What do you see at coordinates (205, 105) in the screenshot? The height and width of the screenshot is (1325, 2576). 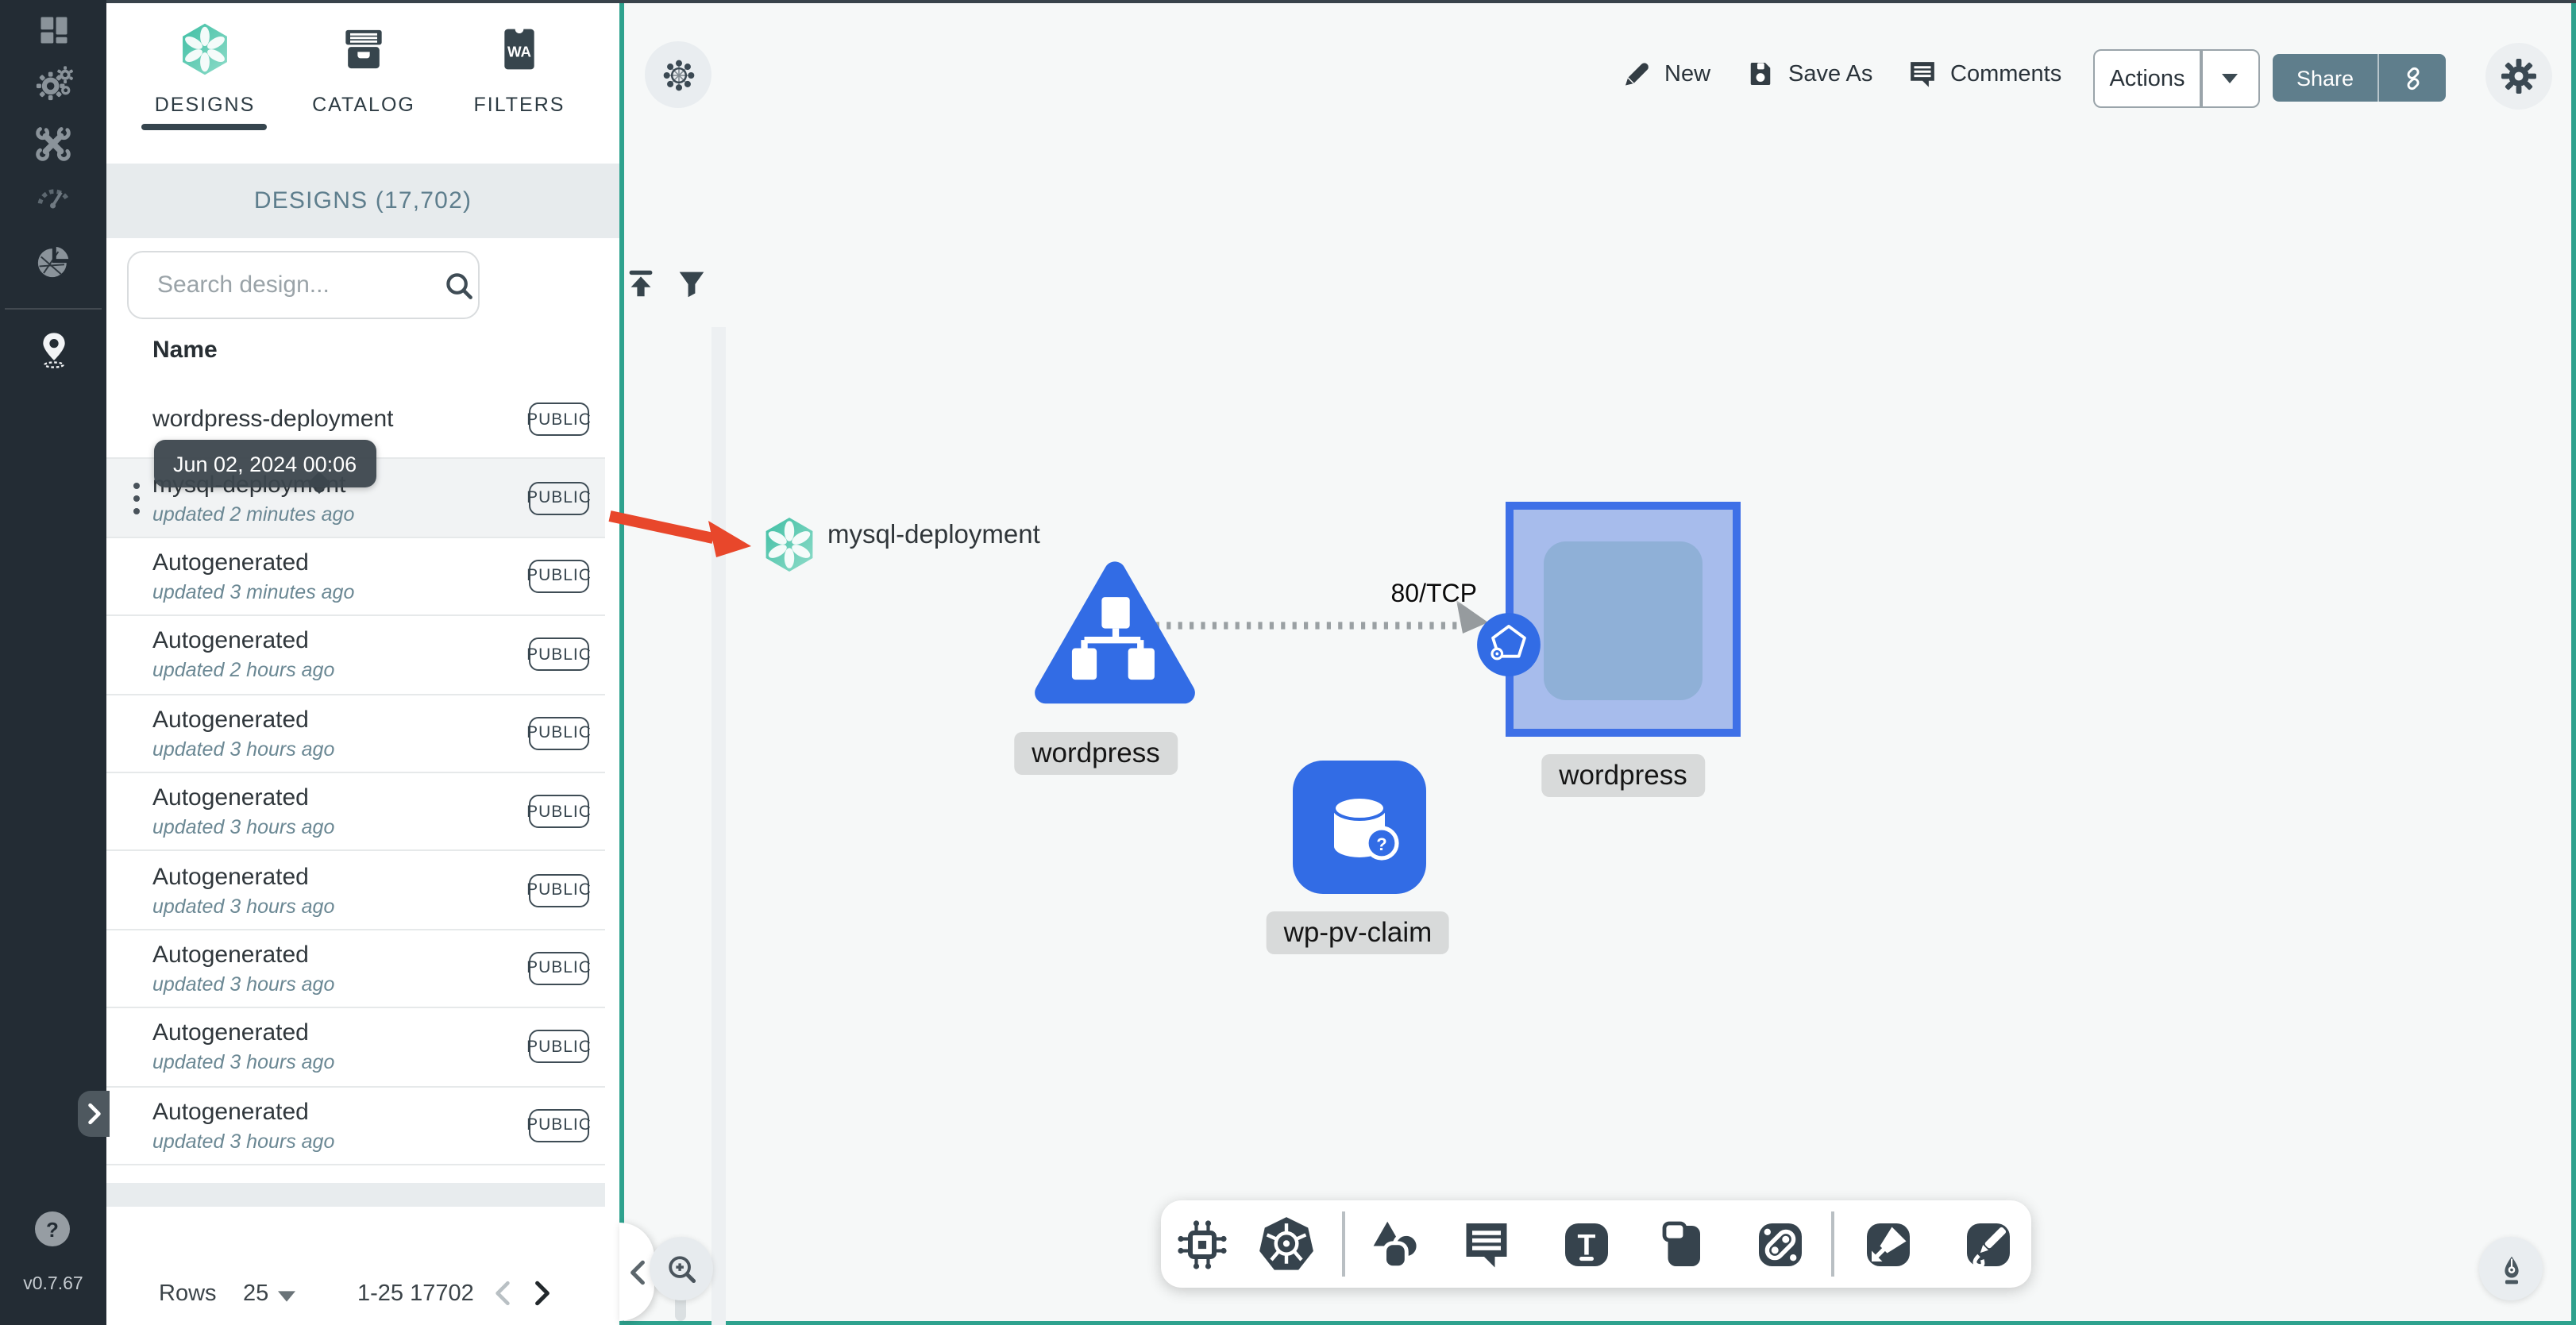 I see `tab-designs-label: DESIGNS` at bounding box center [205, 105].